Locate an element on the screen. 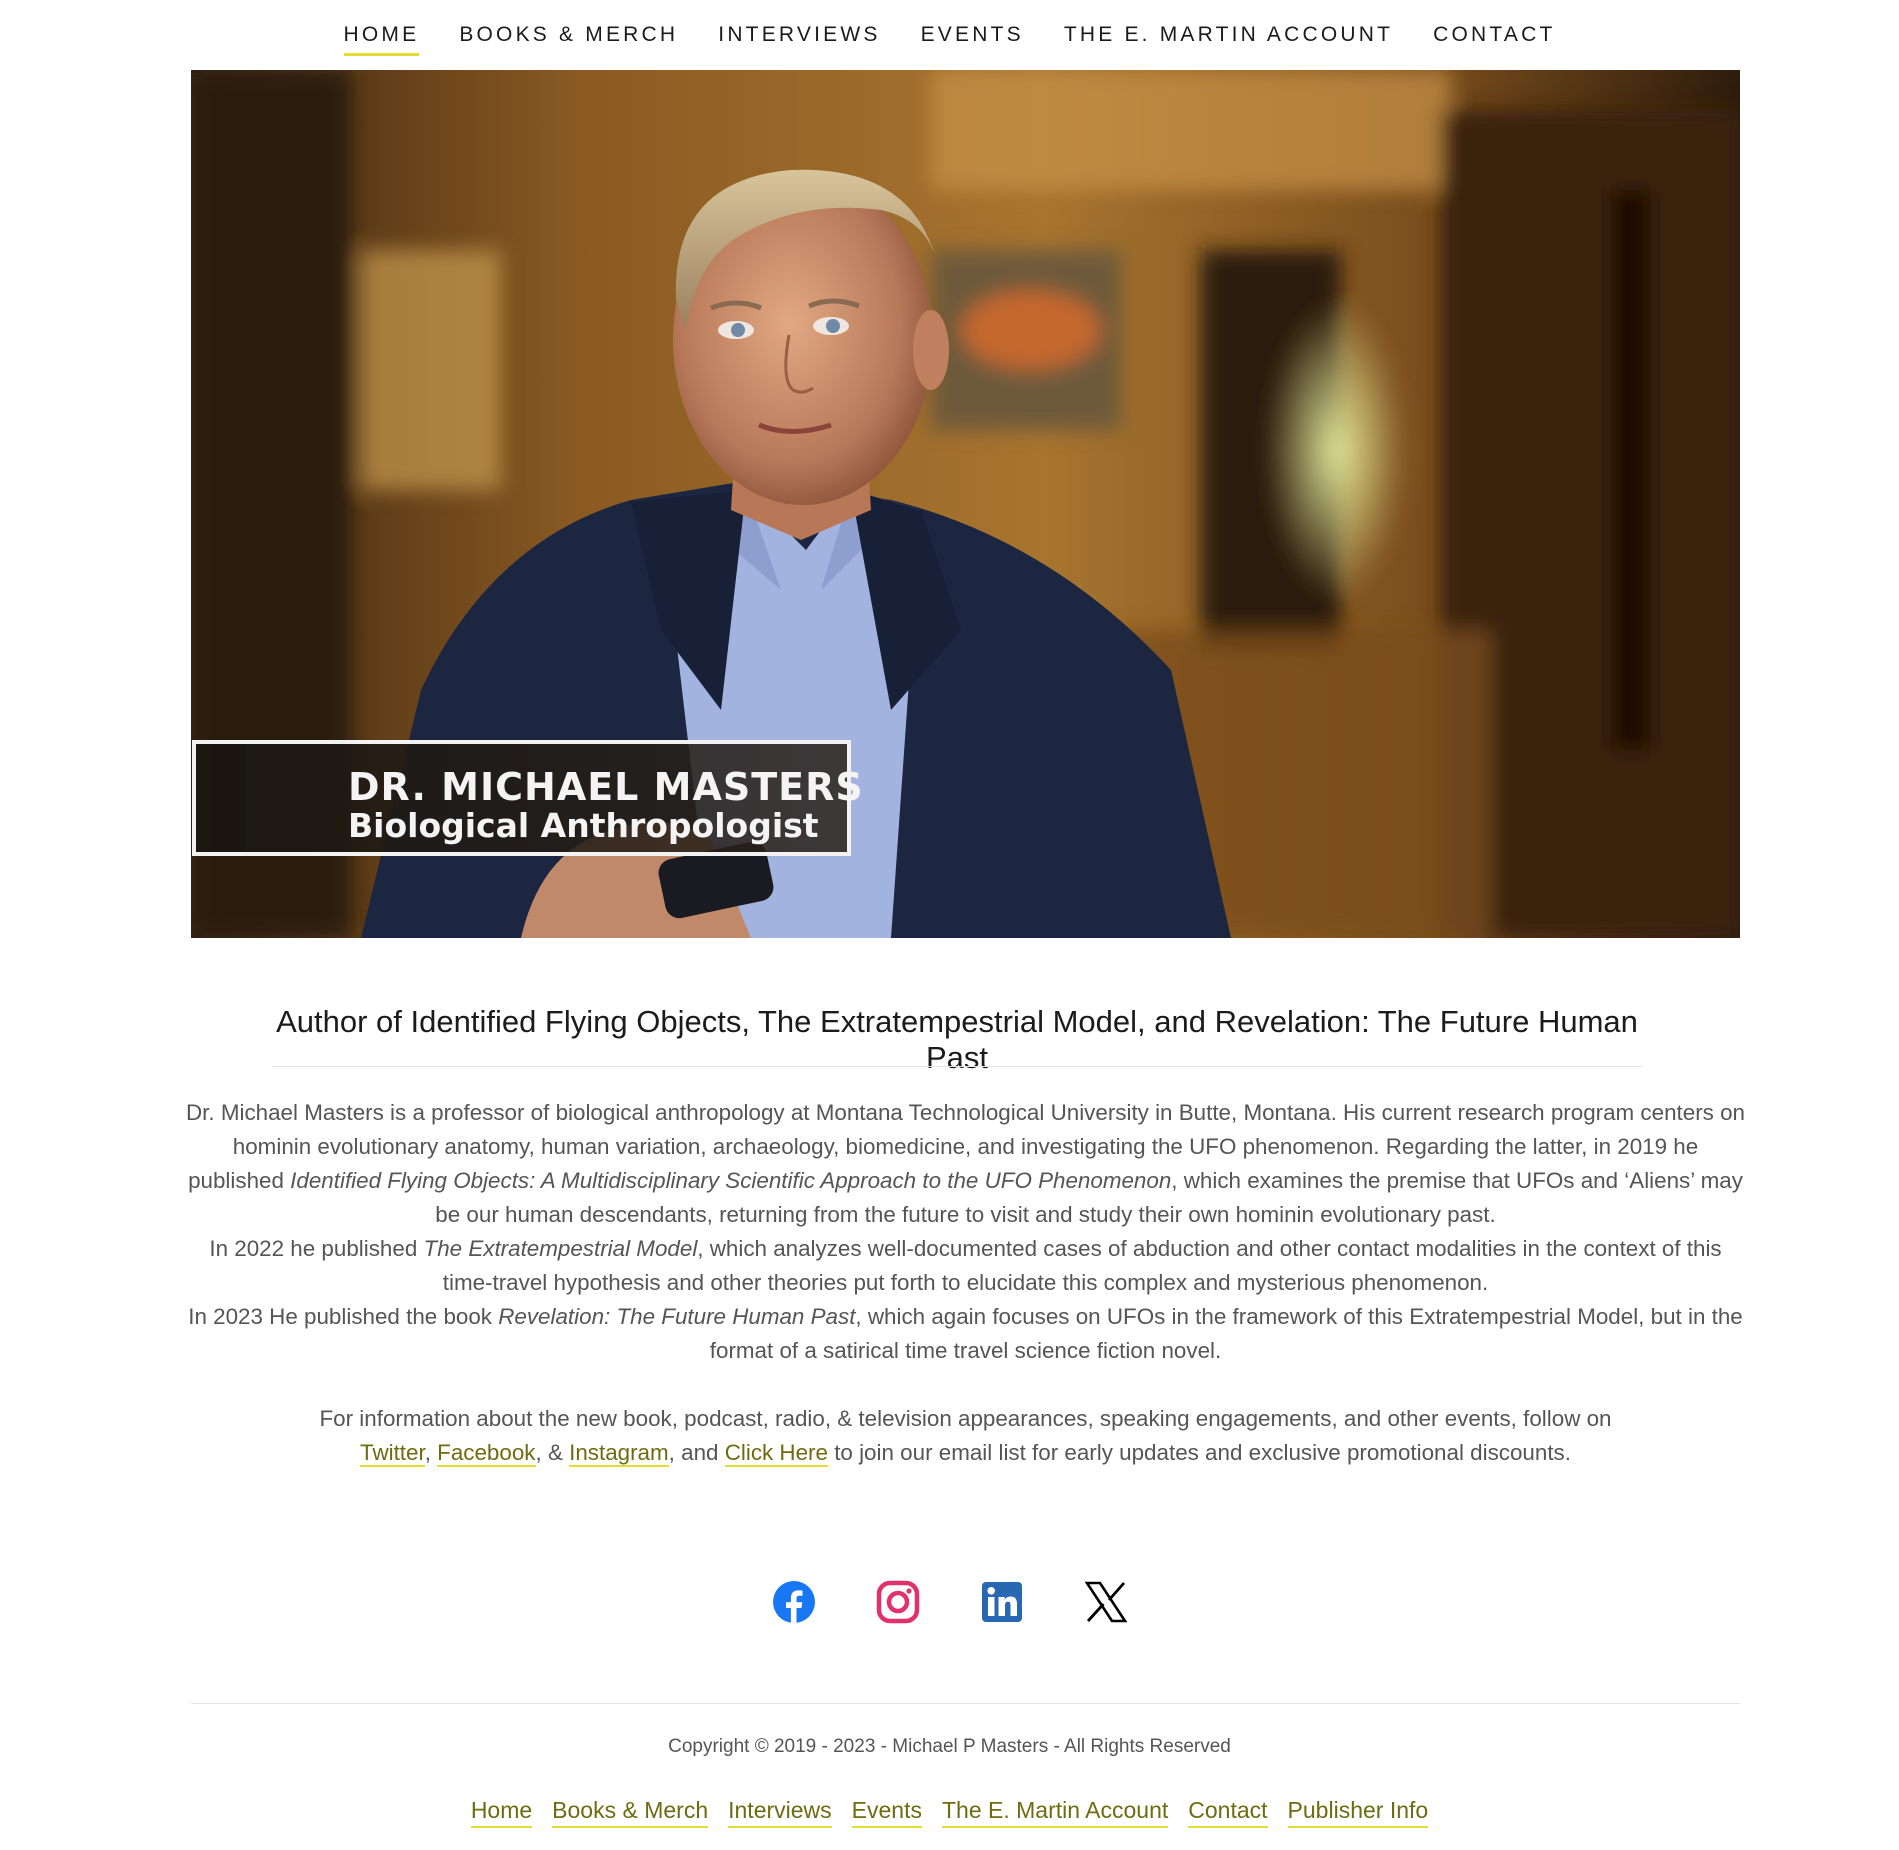 This screenshot has height=1850, width=1899. footer-divider is located at coordinates (965, 1703).